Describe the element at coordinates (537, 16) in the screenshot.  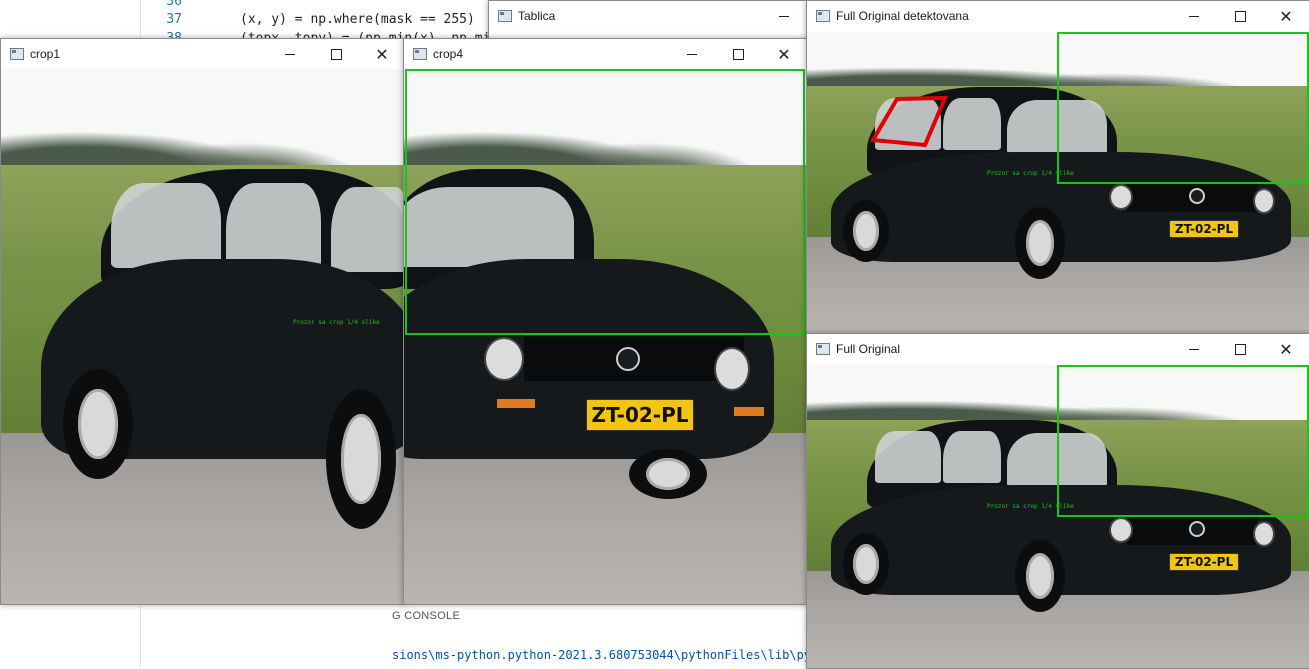
I see `window-title: Tablica` at that location.